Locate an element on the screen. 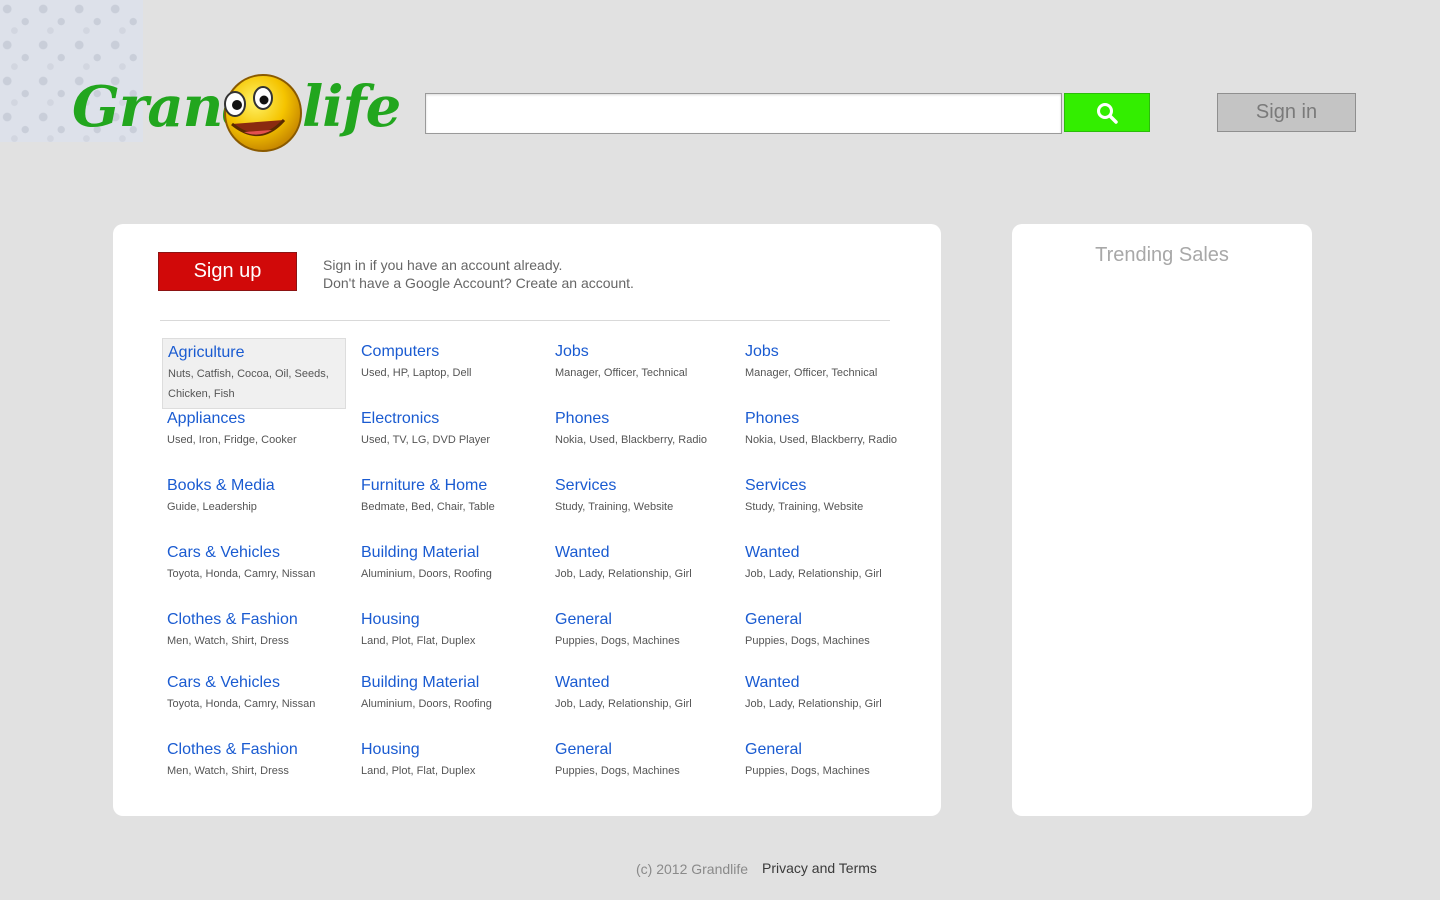 The height and width of the screenshot is (900, 1440). category-title-link: Books & Media is located at coordinates (254, 486).